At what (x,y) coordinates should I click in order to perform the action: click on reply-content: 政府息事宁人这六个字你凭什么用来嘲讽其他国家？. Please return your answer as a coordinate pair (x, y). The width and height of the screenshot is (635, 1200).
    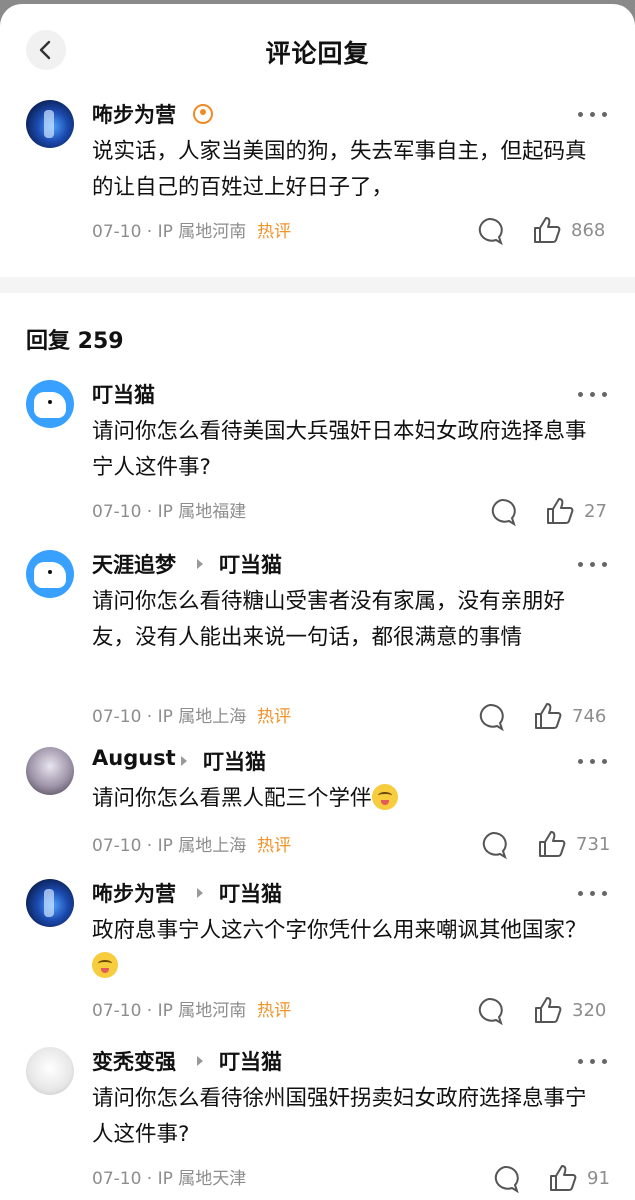
    Looking at the image, I should click on (347, 949).